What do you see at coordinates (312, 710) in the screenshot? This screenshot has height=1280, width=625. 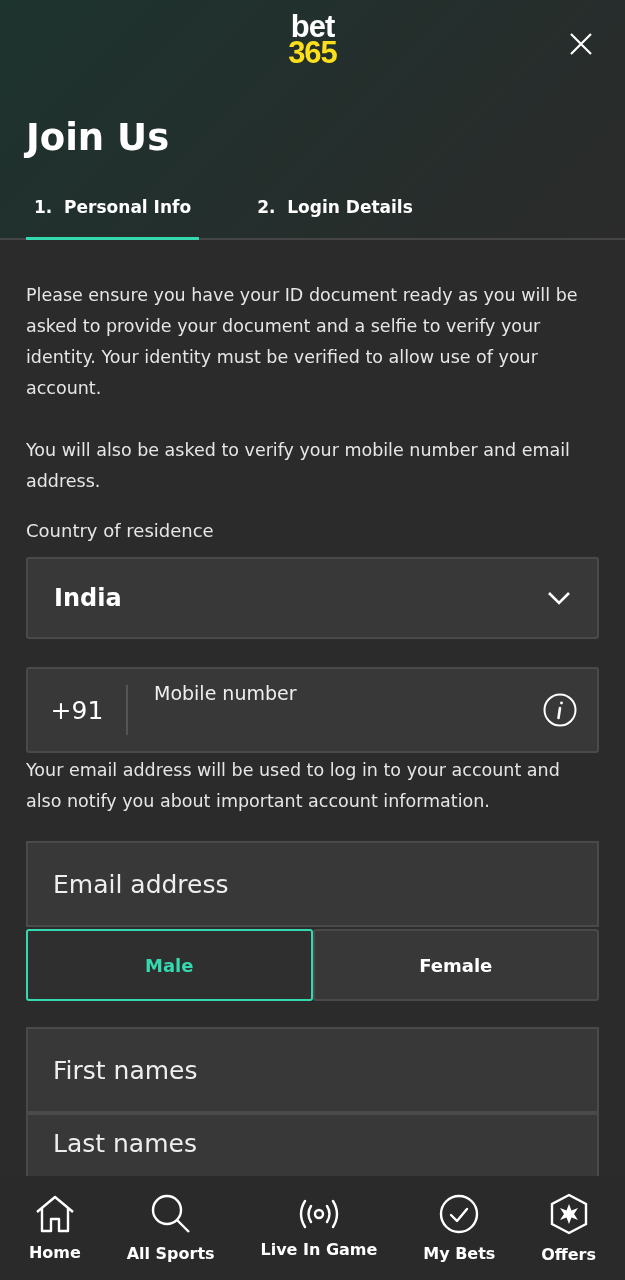 I see `mobile-field: +91 Mobile number` at bounding box center [312, 710].